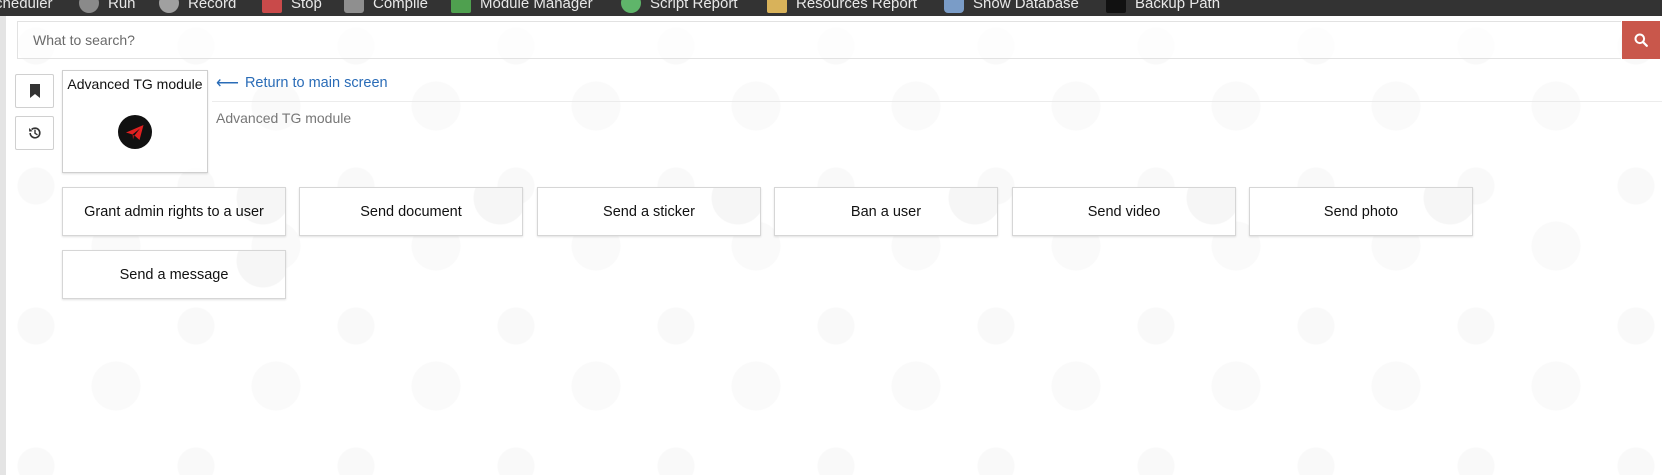 This screenshot has width=1662, height=475. I want to click on home-icon, so click(461, 6).